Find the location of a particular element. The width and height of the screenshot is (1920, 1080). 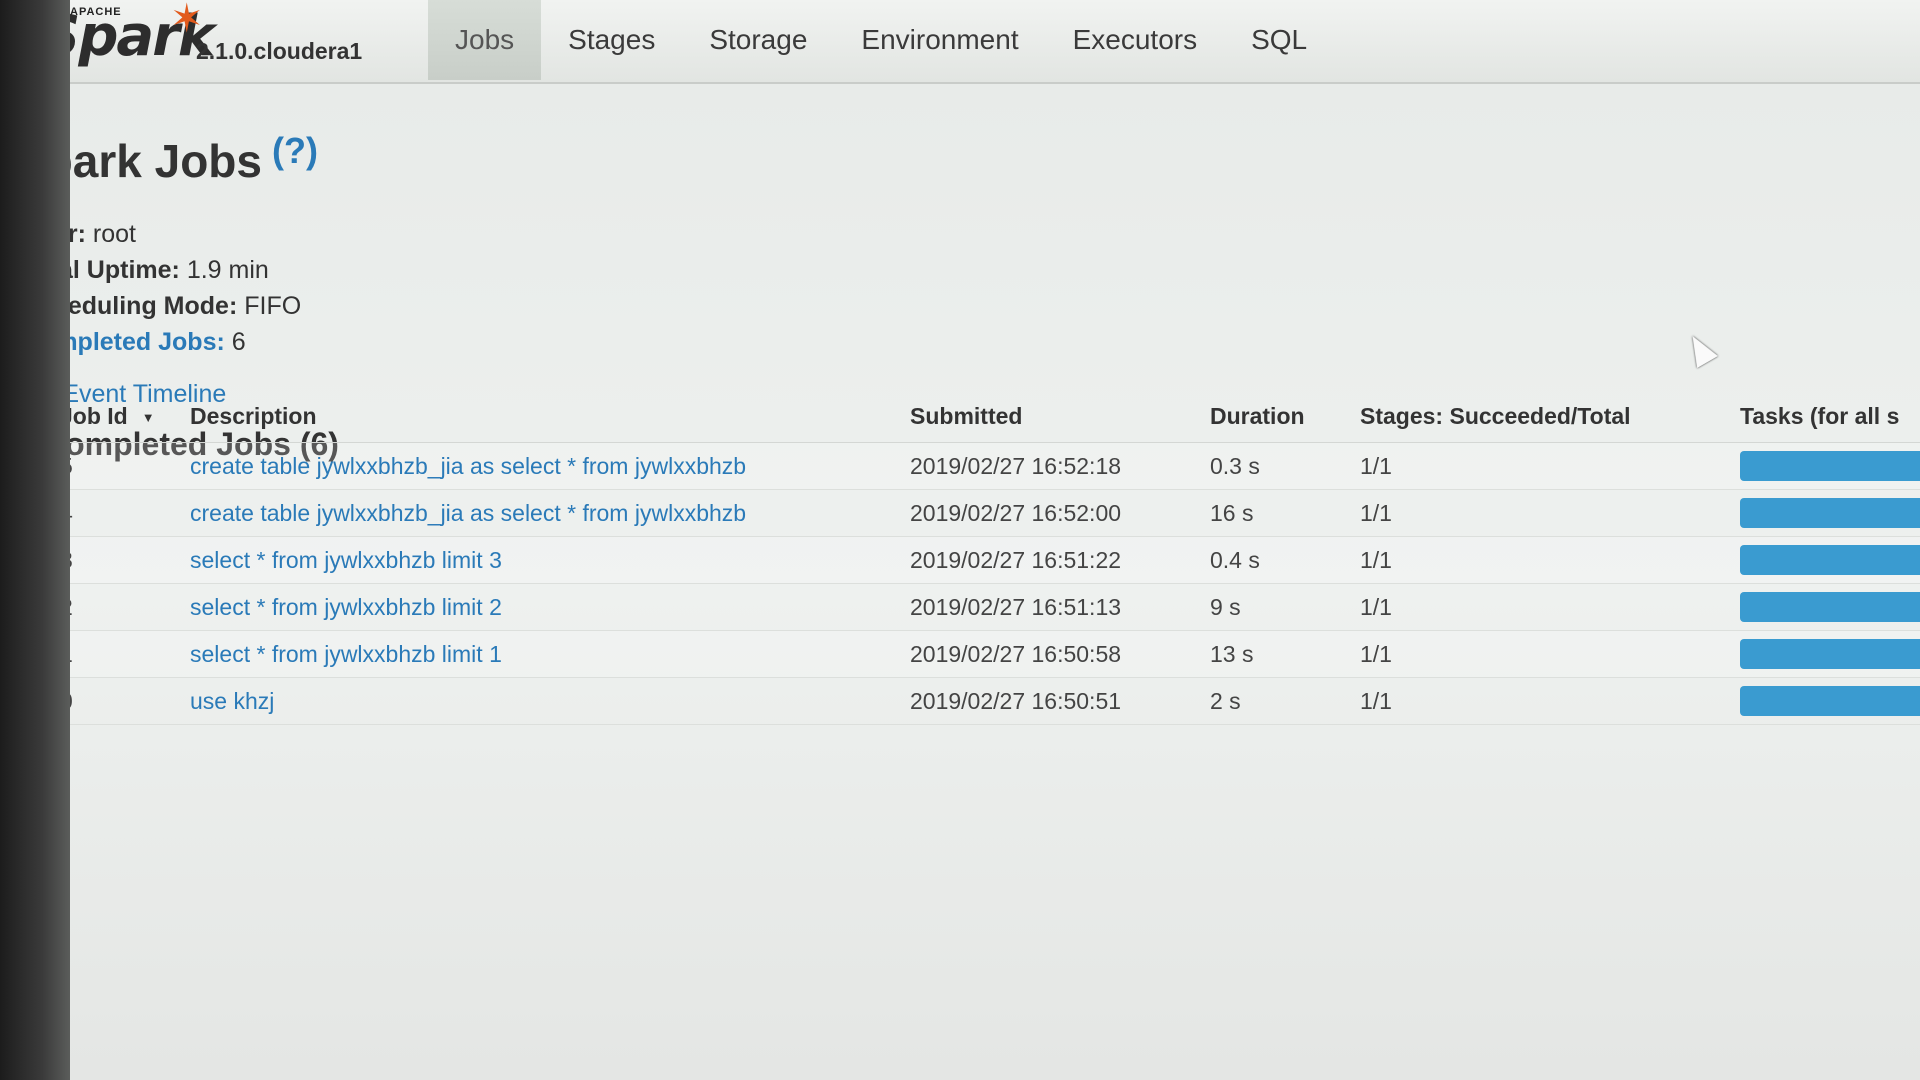

tab-environment: Environment is located at coordinates (939, 40).